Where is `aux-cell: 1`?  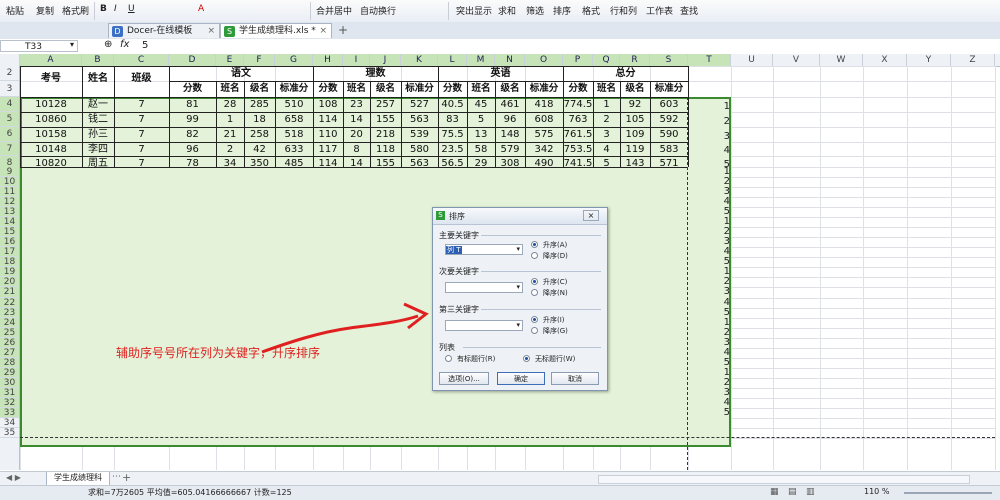 aux-cell: 1 is located at coordinates (720, 106).